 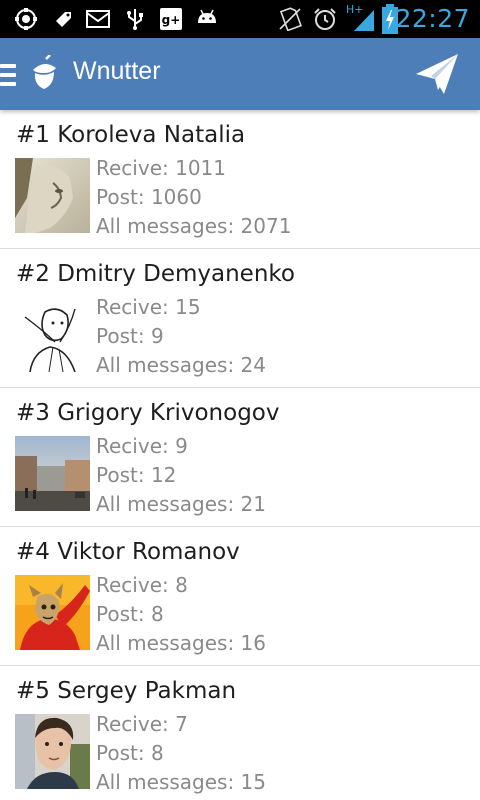 I want to click on user-rank-name: #3 Grigory Krivonogov, so click(x=148, y=413).